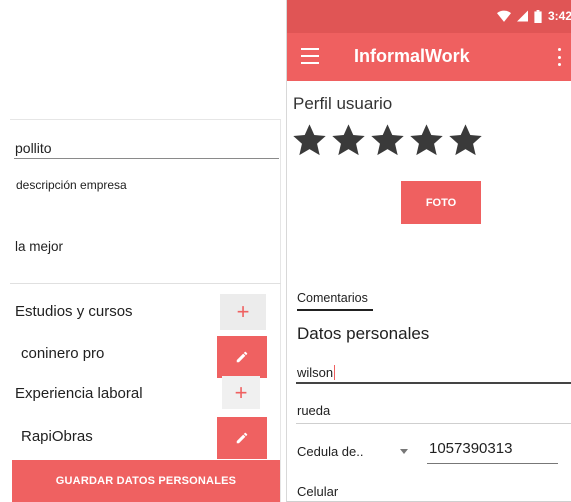 The height and width of the screenshot is (502, 571). What do you see at coordinates (559, 16) in the screenshot?
I see `status-time: 3:42` at bounding box center [559, 16].